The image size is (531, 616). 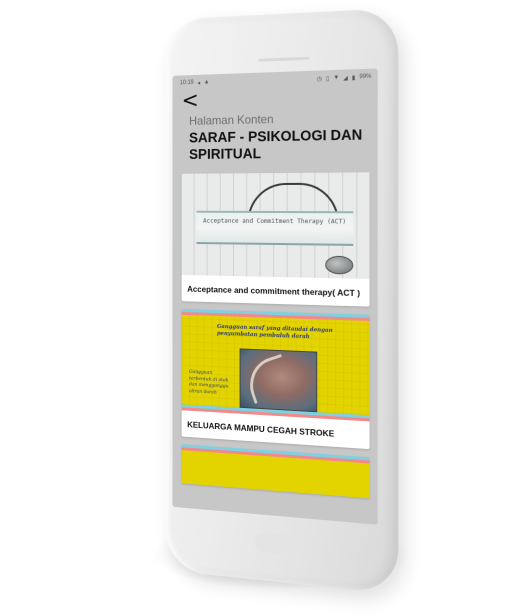 What do you see at coordinates (186, 83) in the screenshot?
I see `status-time: 10:19` at bounding box center [186, 83].